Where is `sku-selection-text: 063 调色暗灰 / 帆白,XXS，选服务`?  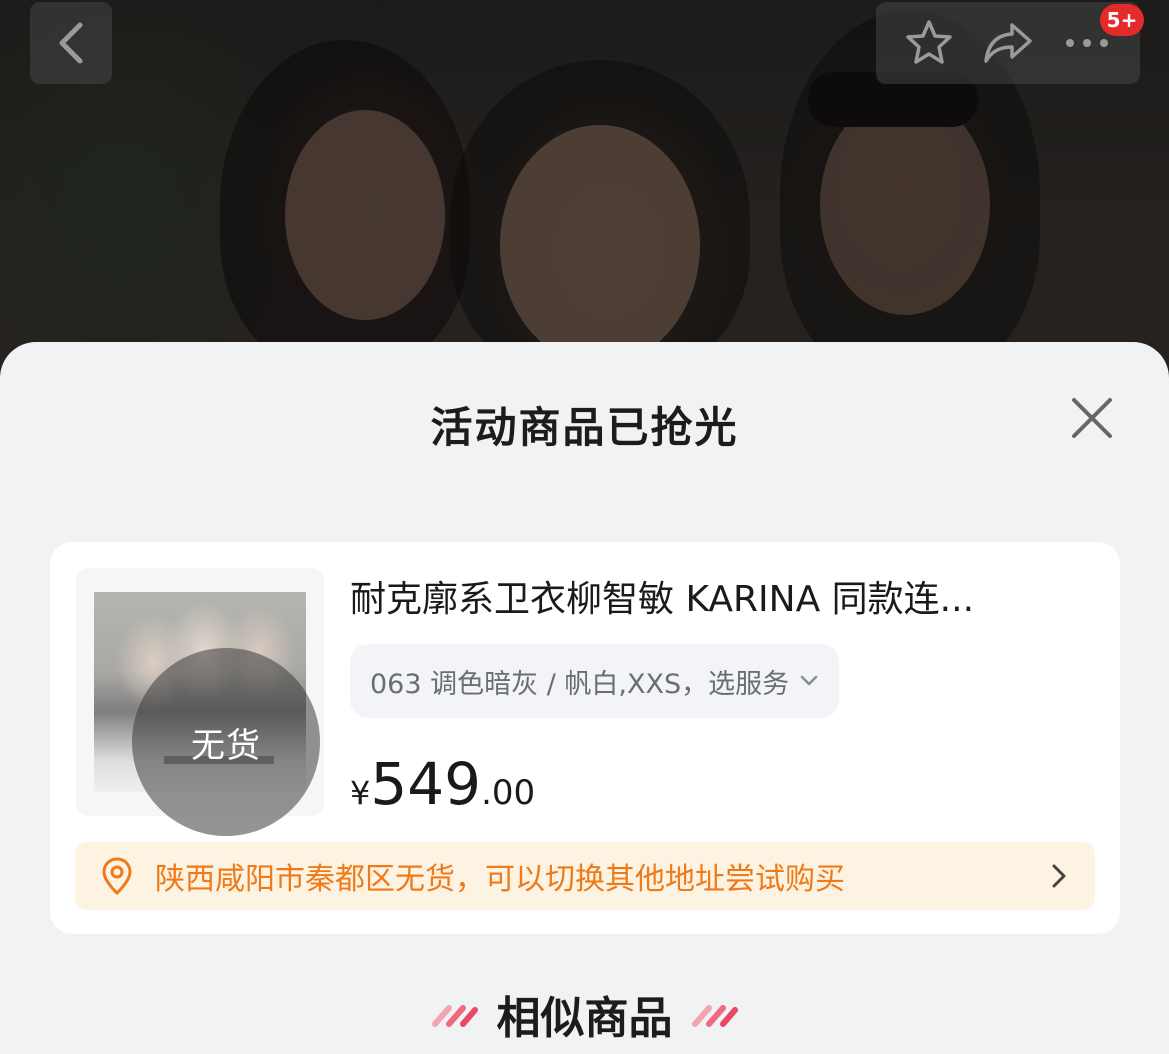 sku-selection-text: 063 调色暗灰 / 帆白,XXS，选服务 is located at coordinates (580, 684).